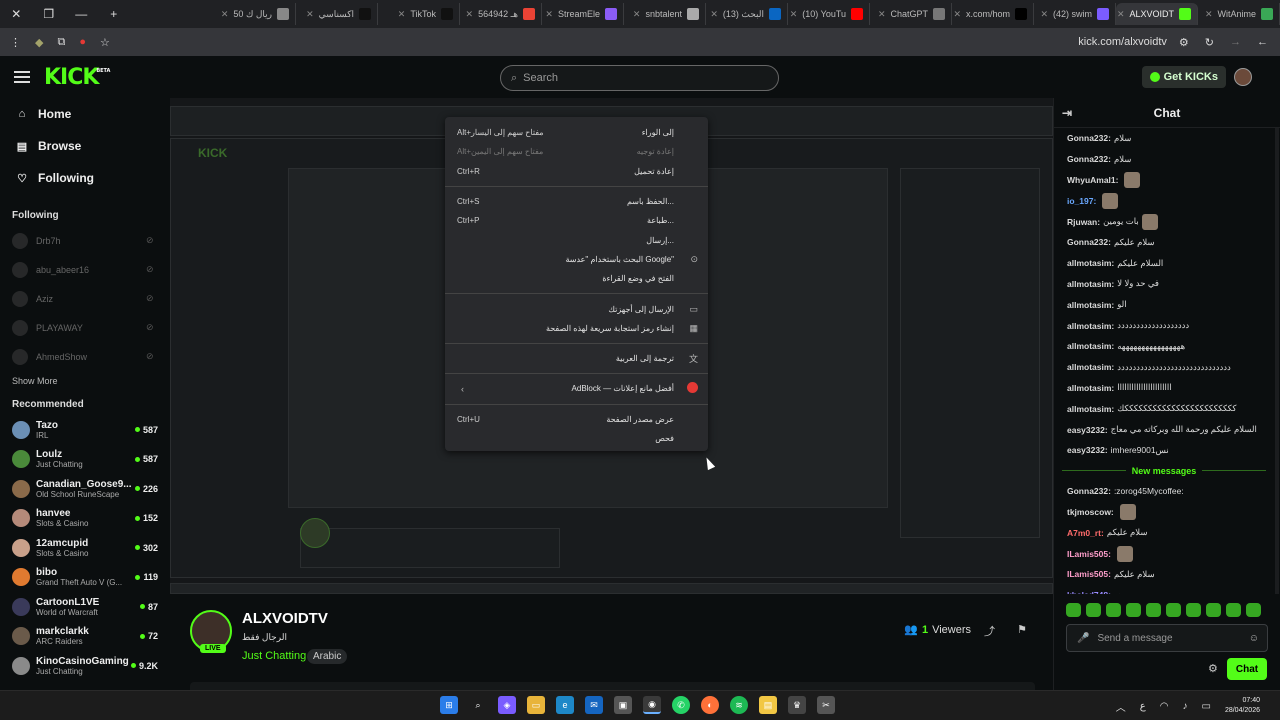  I want to click on chat-settings-icon: ⚙, so click(1213, 668).